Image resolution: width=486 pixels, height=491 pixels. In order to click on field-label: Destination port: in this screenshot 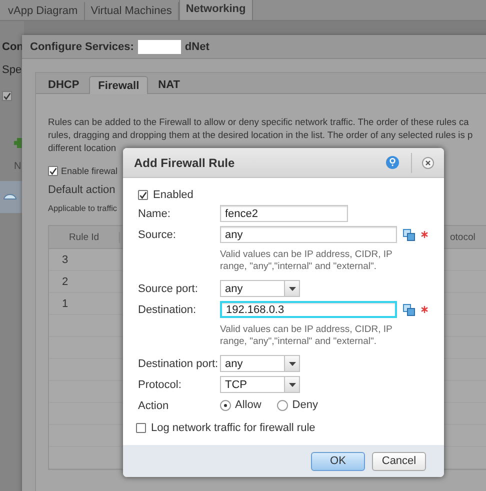, I will do `click(179, 363)`.